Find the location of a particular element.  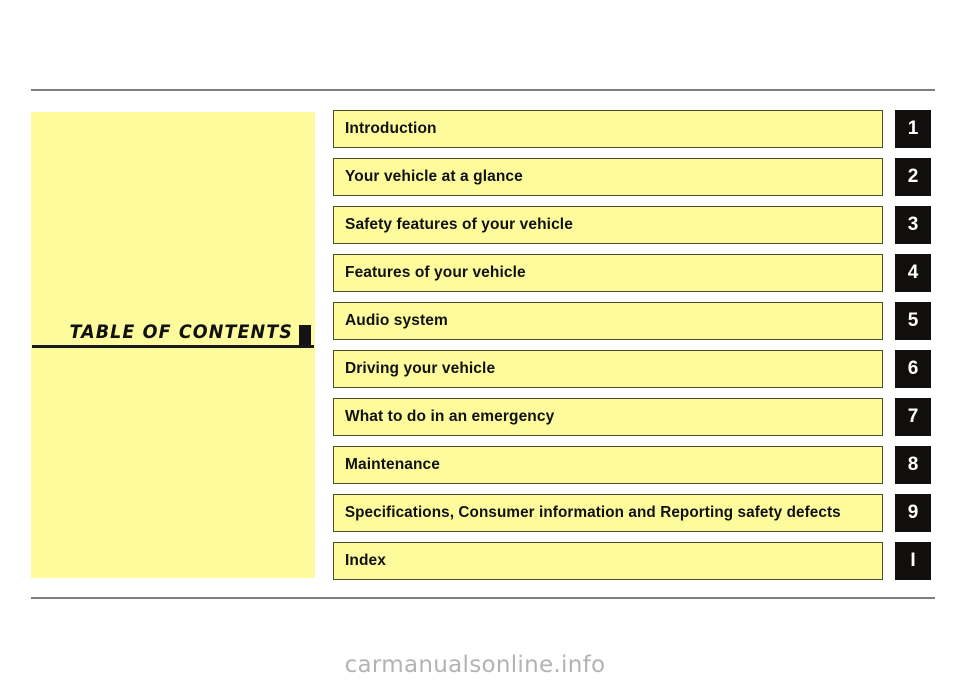

chapter-tab-6: 6 is located at coordinates (913, 369).